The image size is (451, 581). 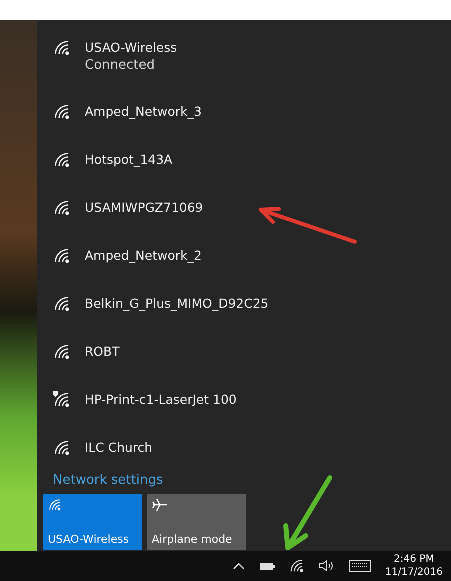 I want to click on quick-action-tile: USAO-Wireless, so click(x=92, y=522).